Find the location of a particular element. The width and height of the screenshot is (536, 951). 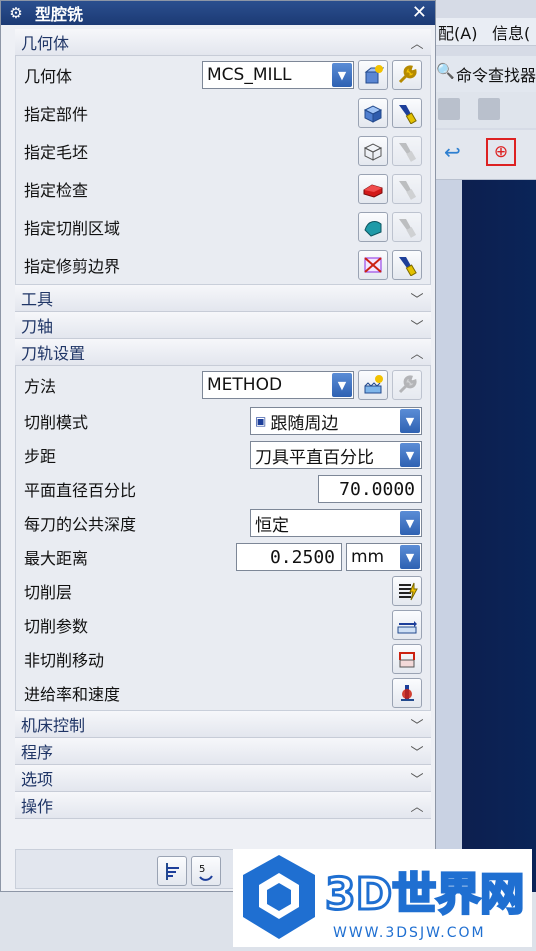

background-toolbar-icons is located at coordinates (483, 110).